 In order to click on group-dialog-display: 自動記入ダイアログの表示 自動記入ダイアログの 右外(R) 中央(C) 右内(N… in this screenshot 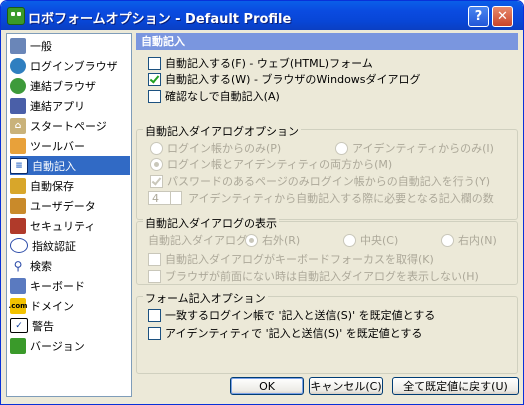, I will do `click(327, 250)`.